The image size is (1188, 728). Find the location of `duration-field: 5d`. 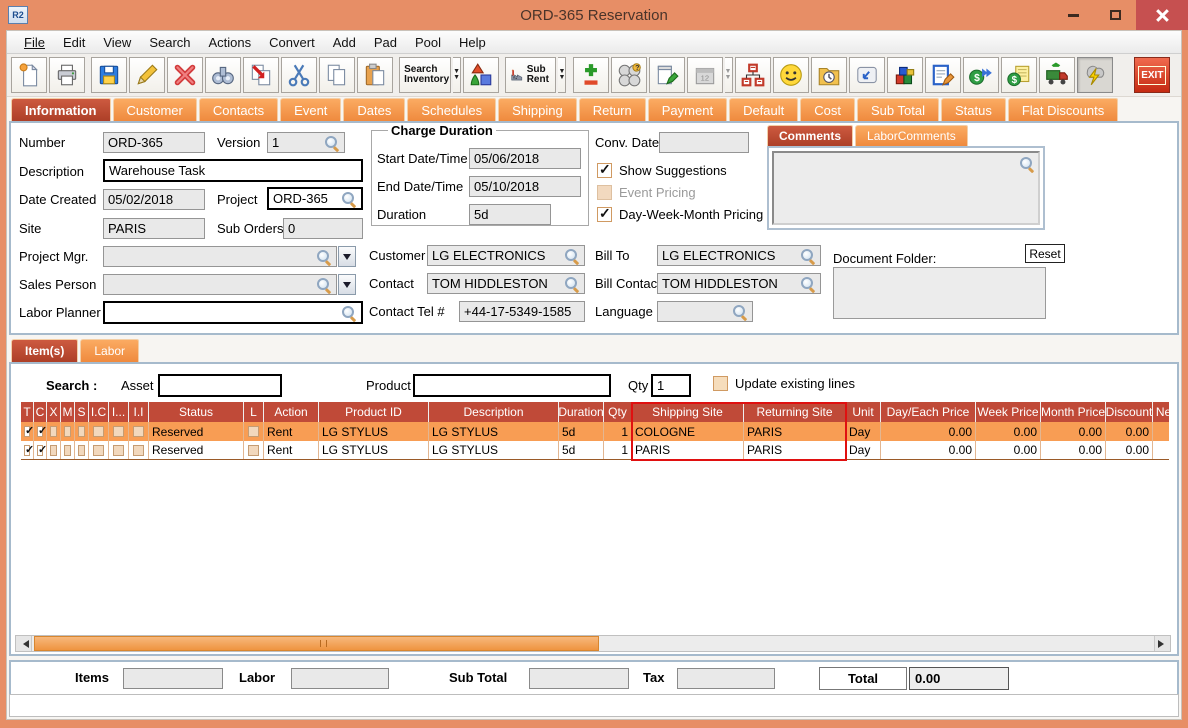

duration-field: 5d is located at coordinates (510, 214).